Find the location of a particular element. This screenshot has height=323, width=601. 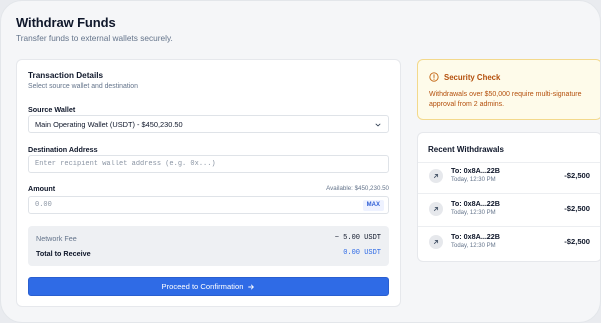

network-fee-label: Network Fee is located at coordinates (56, 238).